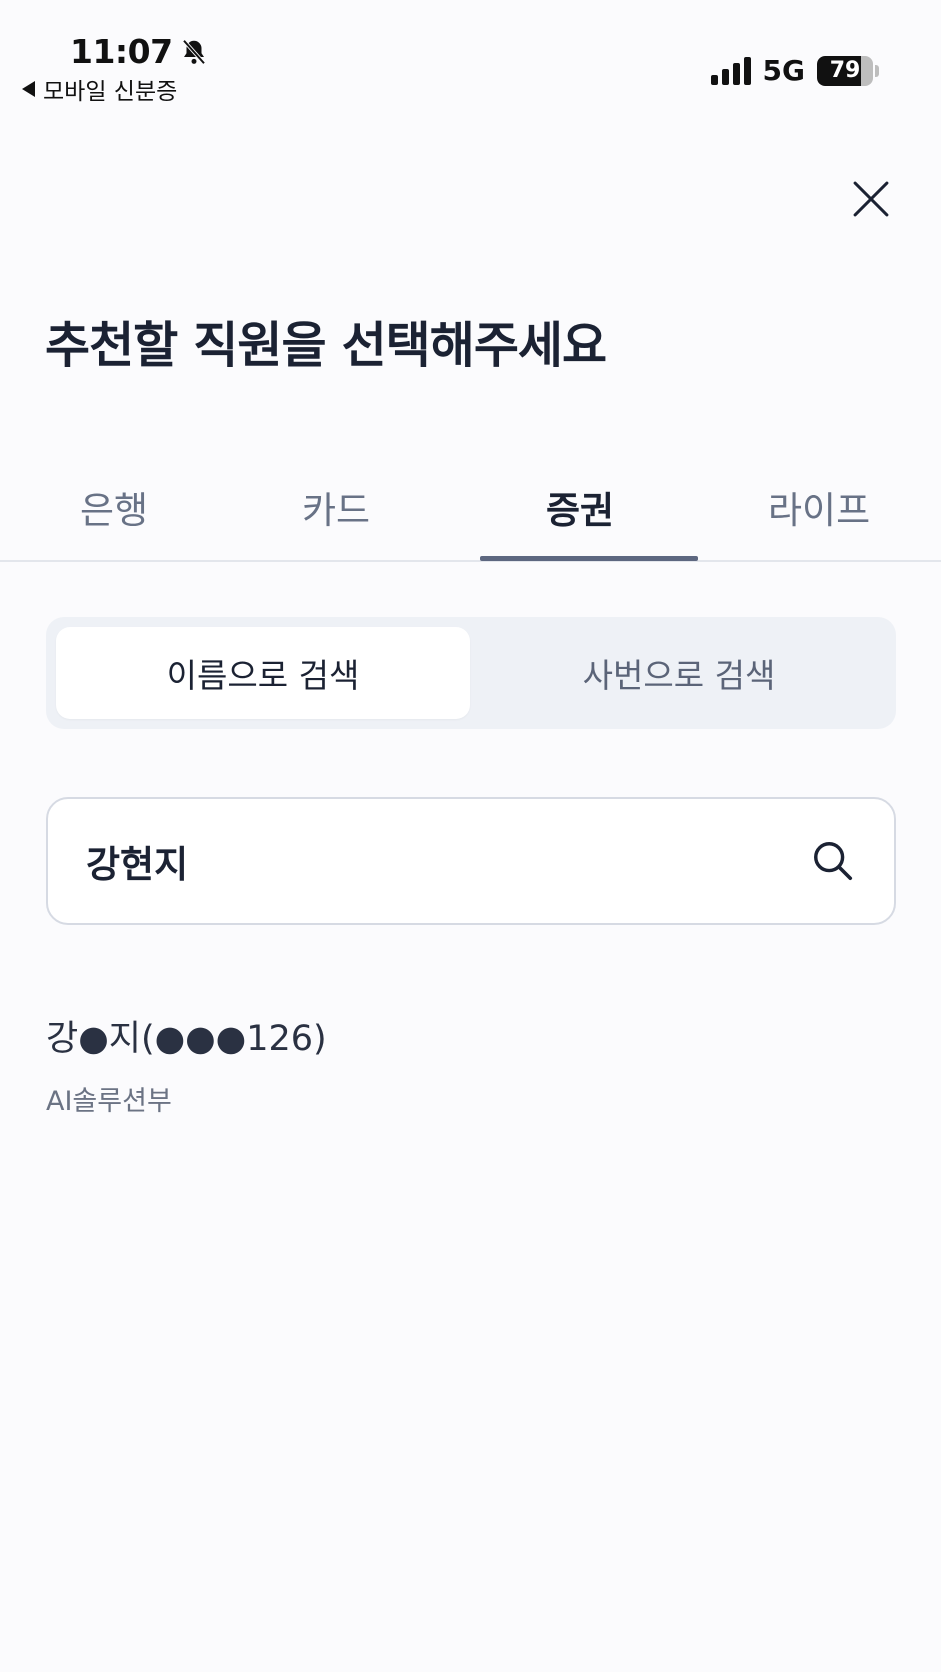 The image size is (941, 1672). Describe the element at coordinates (871, 199) in the screenshot. I see `close-button` at that location.